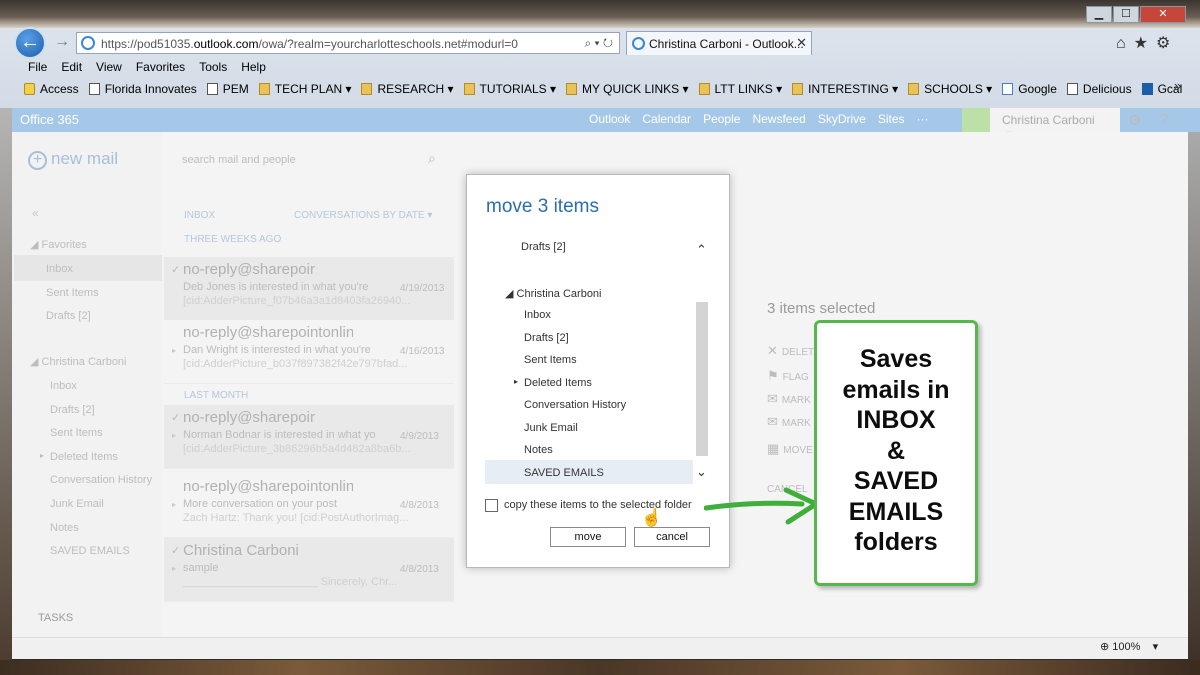  Describe the element at coordinates (55, 618) in the screenshot. I see `tasks-link: TASKS` at that location.